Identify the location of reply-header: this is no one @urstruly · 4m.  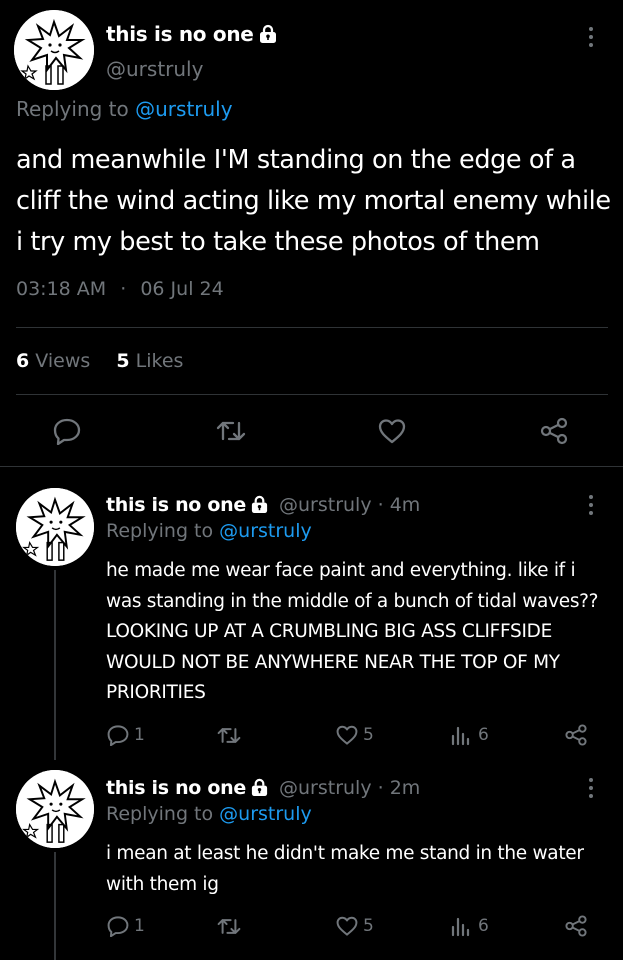
(263, 506).